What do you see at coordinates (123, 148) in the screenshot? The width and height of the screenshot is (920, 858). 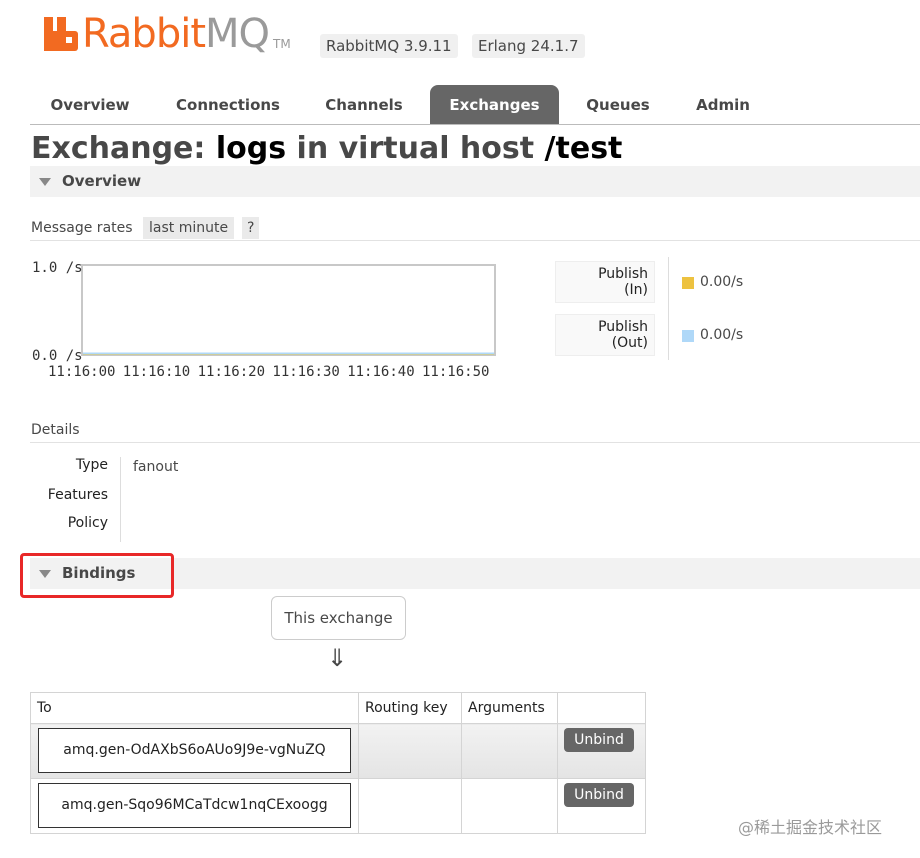 I see `title-prefix: Exchange:` at bounding box center [123, 148].